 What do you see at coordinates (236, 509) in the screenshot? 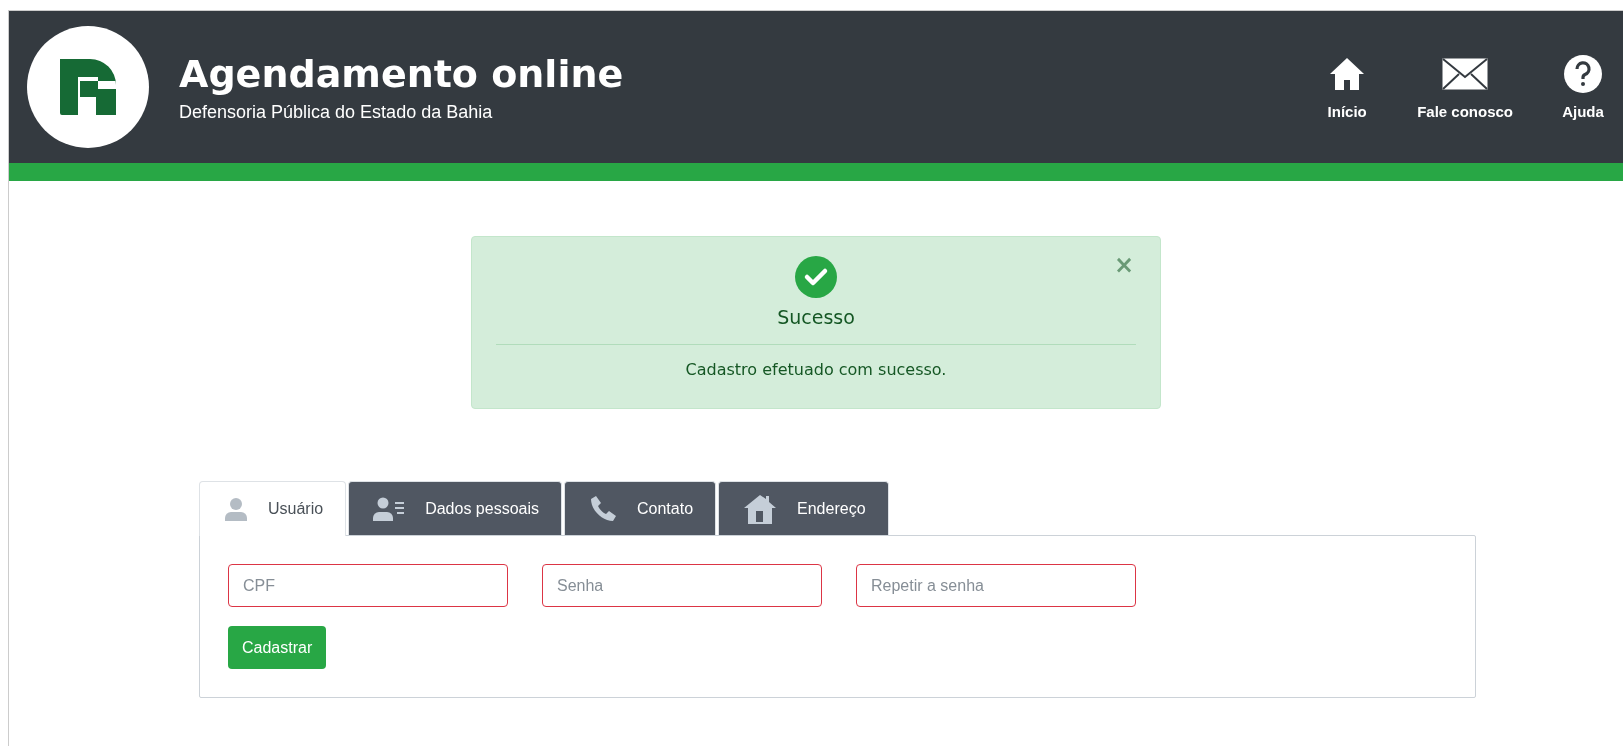
I see `user-icon` at bounding box center [236, 509].